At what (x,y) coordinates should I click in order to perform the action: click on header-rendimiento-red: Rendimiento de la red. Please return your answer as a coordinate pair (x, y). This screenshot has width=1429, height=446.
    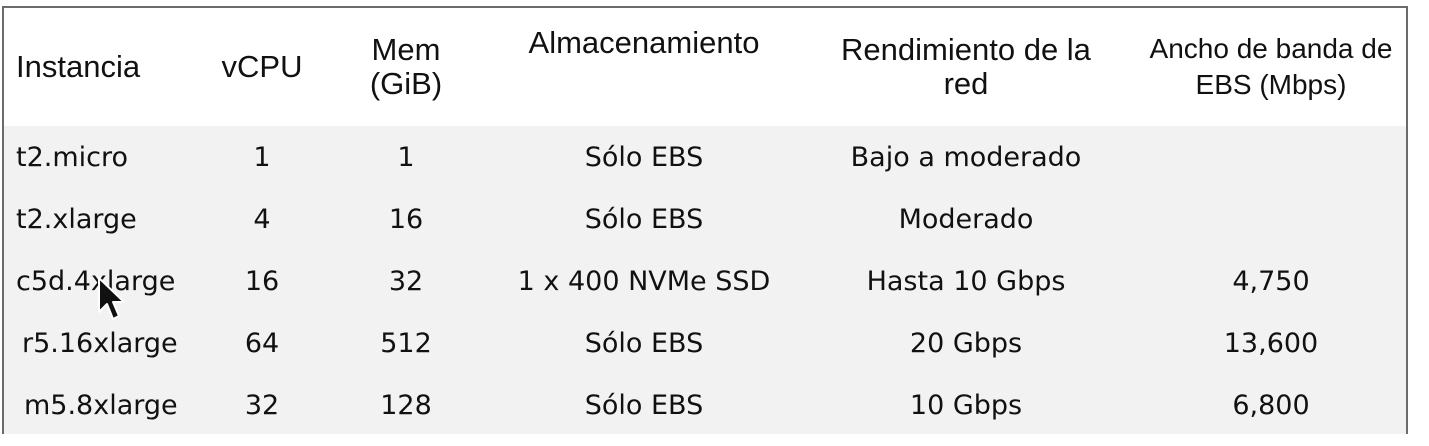
    Looking at the image, I should click on (966, 66).